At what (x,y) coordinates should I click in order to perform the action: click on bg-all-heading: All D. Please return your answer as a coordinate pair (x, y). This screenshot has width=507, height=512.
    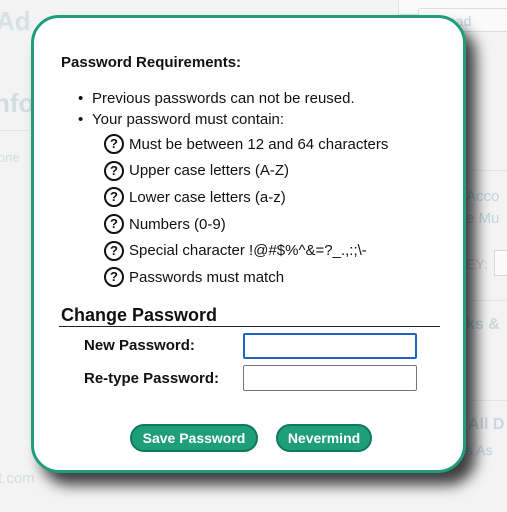
    Looking at the image, I should click on (486, 424).